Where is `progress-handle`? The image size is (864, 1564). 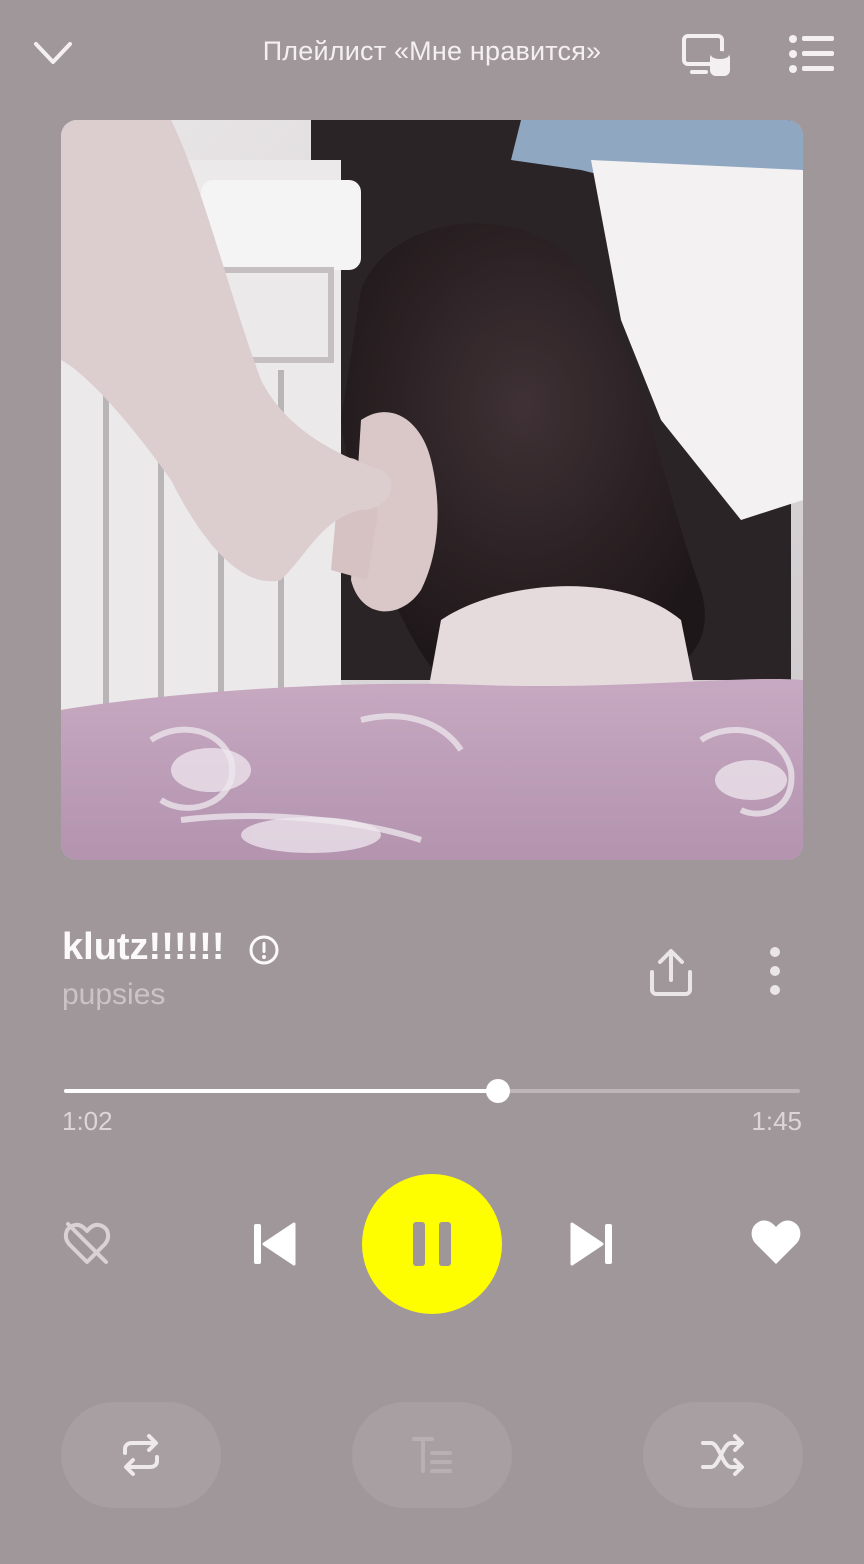
progress-handle is located at coordinates (498, 1091).